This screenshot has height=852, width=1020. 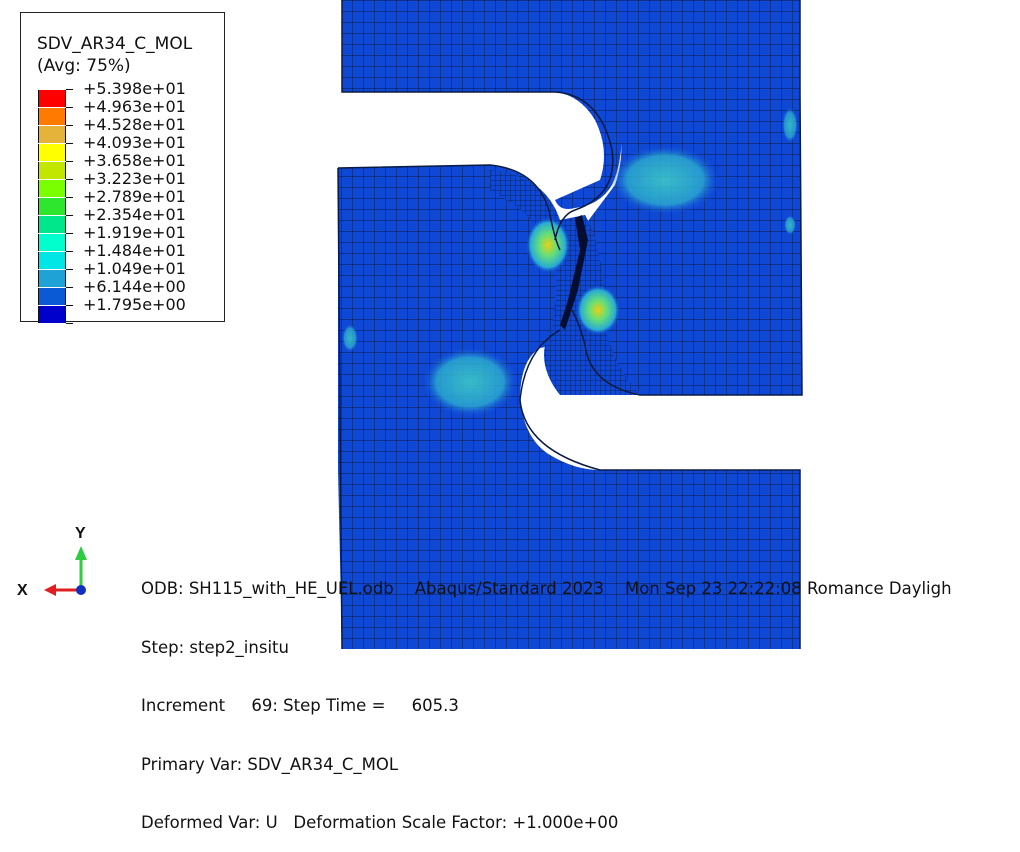 I want to click on legend-value-label: +4.093e+01, so click(x=134, y=142).